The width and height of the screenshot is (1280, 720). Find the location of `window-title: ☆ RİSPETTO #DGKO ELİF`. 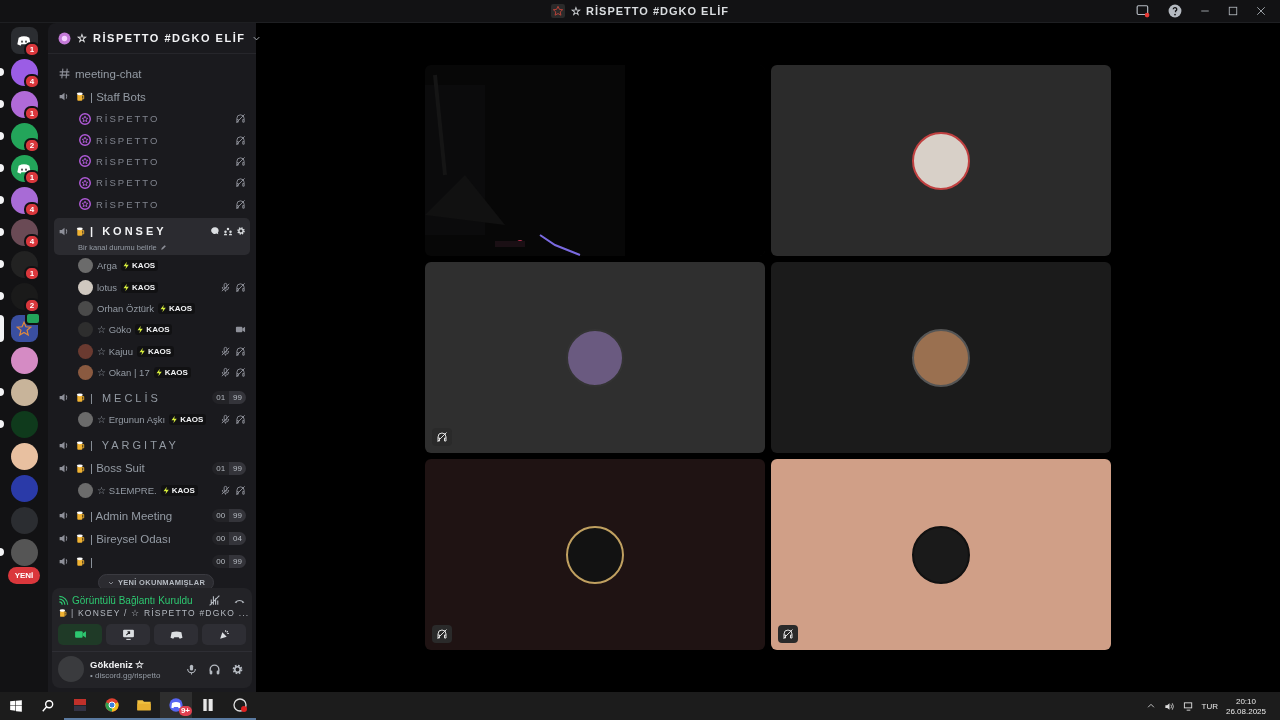

window-title: ☆ RİSPETTO #DGKO ELİF is located at coordinates (650, 11).